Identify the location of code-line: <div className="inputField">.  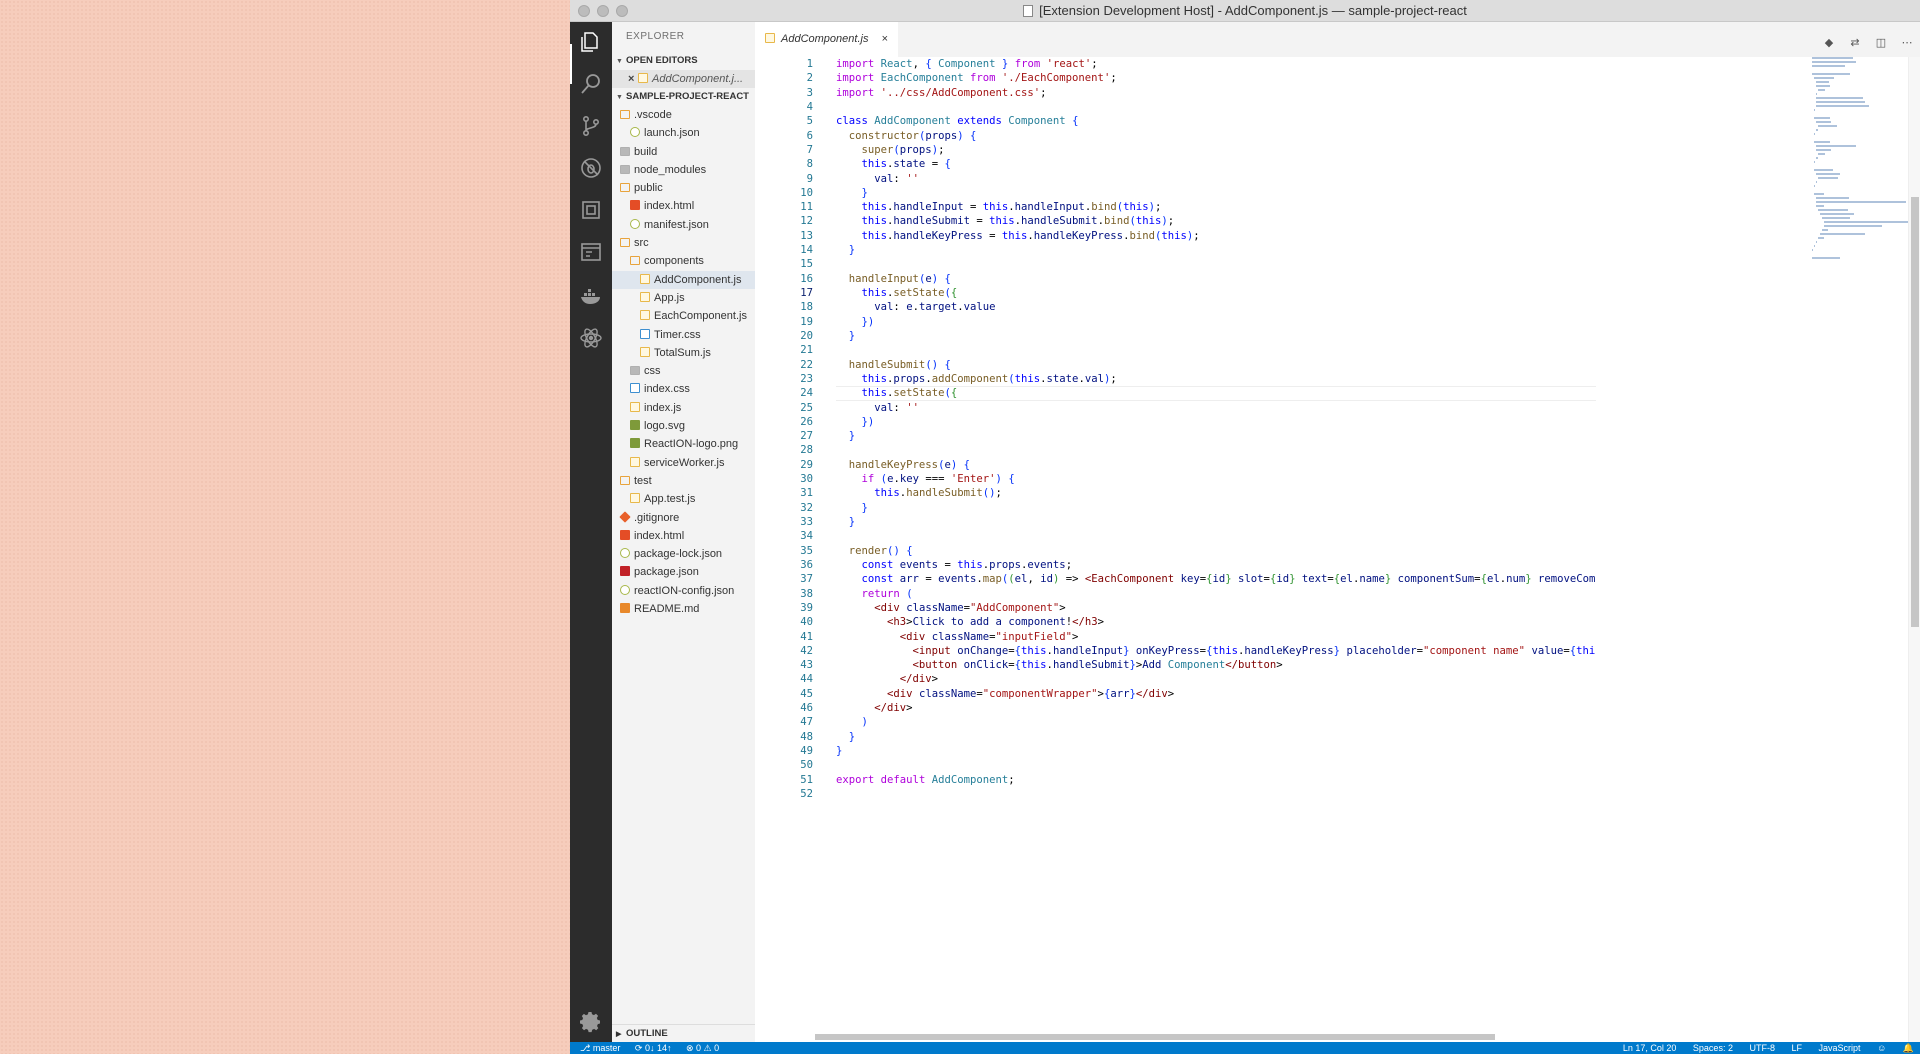
(1216, 637).